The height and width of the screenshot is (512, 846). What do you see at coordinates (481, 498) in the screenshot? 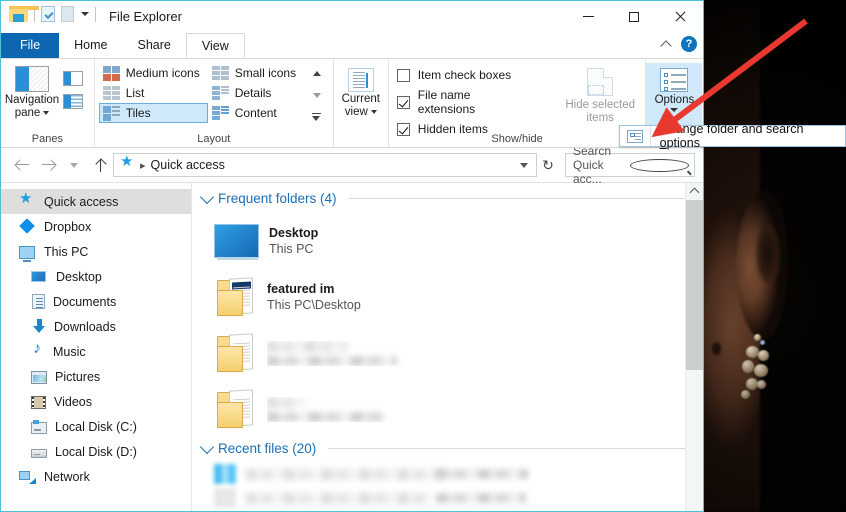
I see `redacted-file-path` at bounding box center [481, 498].